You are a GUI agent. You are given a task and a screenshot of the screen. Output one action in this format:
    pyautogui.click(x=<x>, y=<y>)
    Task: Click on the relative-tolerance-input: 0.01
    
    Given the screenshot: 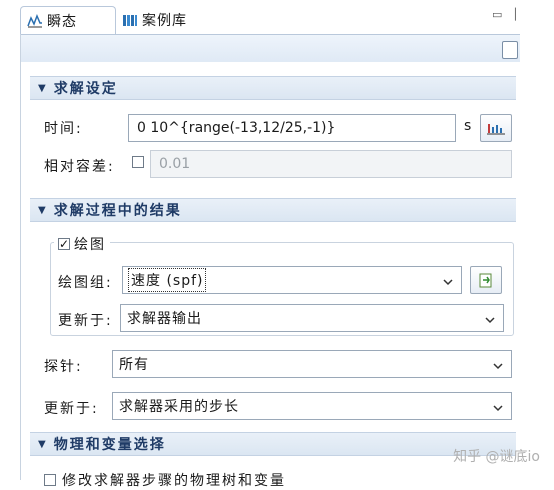 What is the action you would take?
    pyautogui.click(x=331, y=164)
    